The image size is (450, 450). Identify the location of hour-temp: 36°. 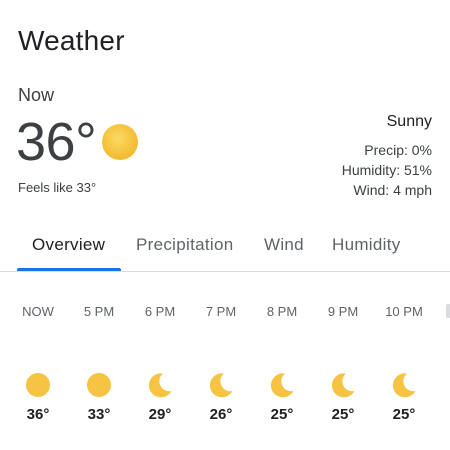
(38, 414).